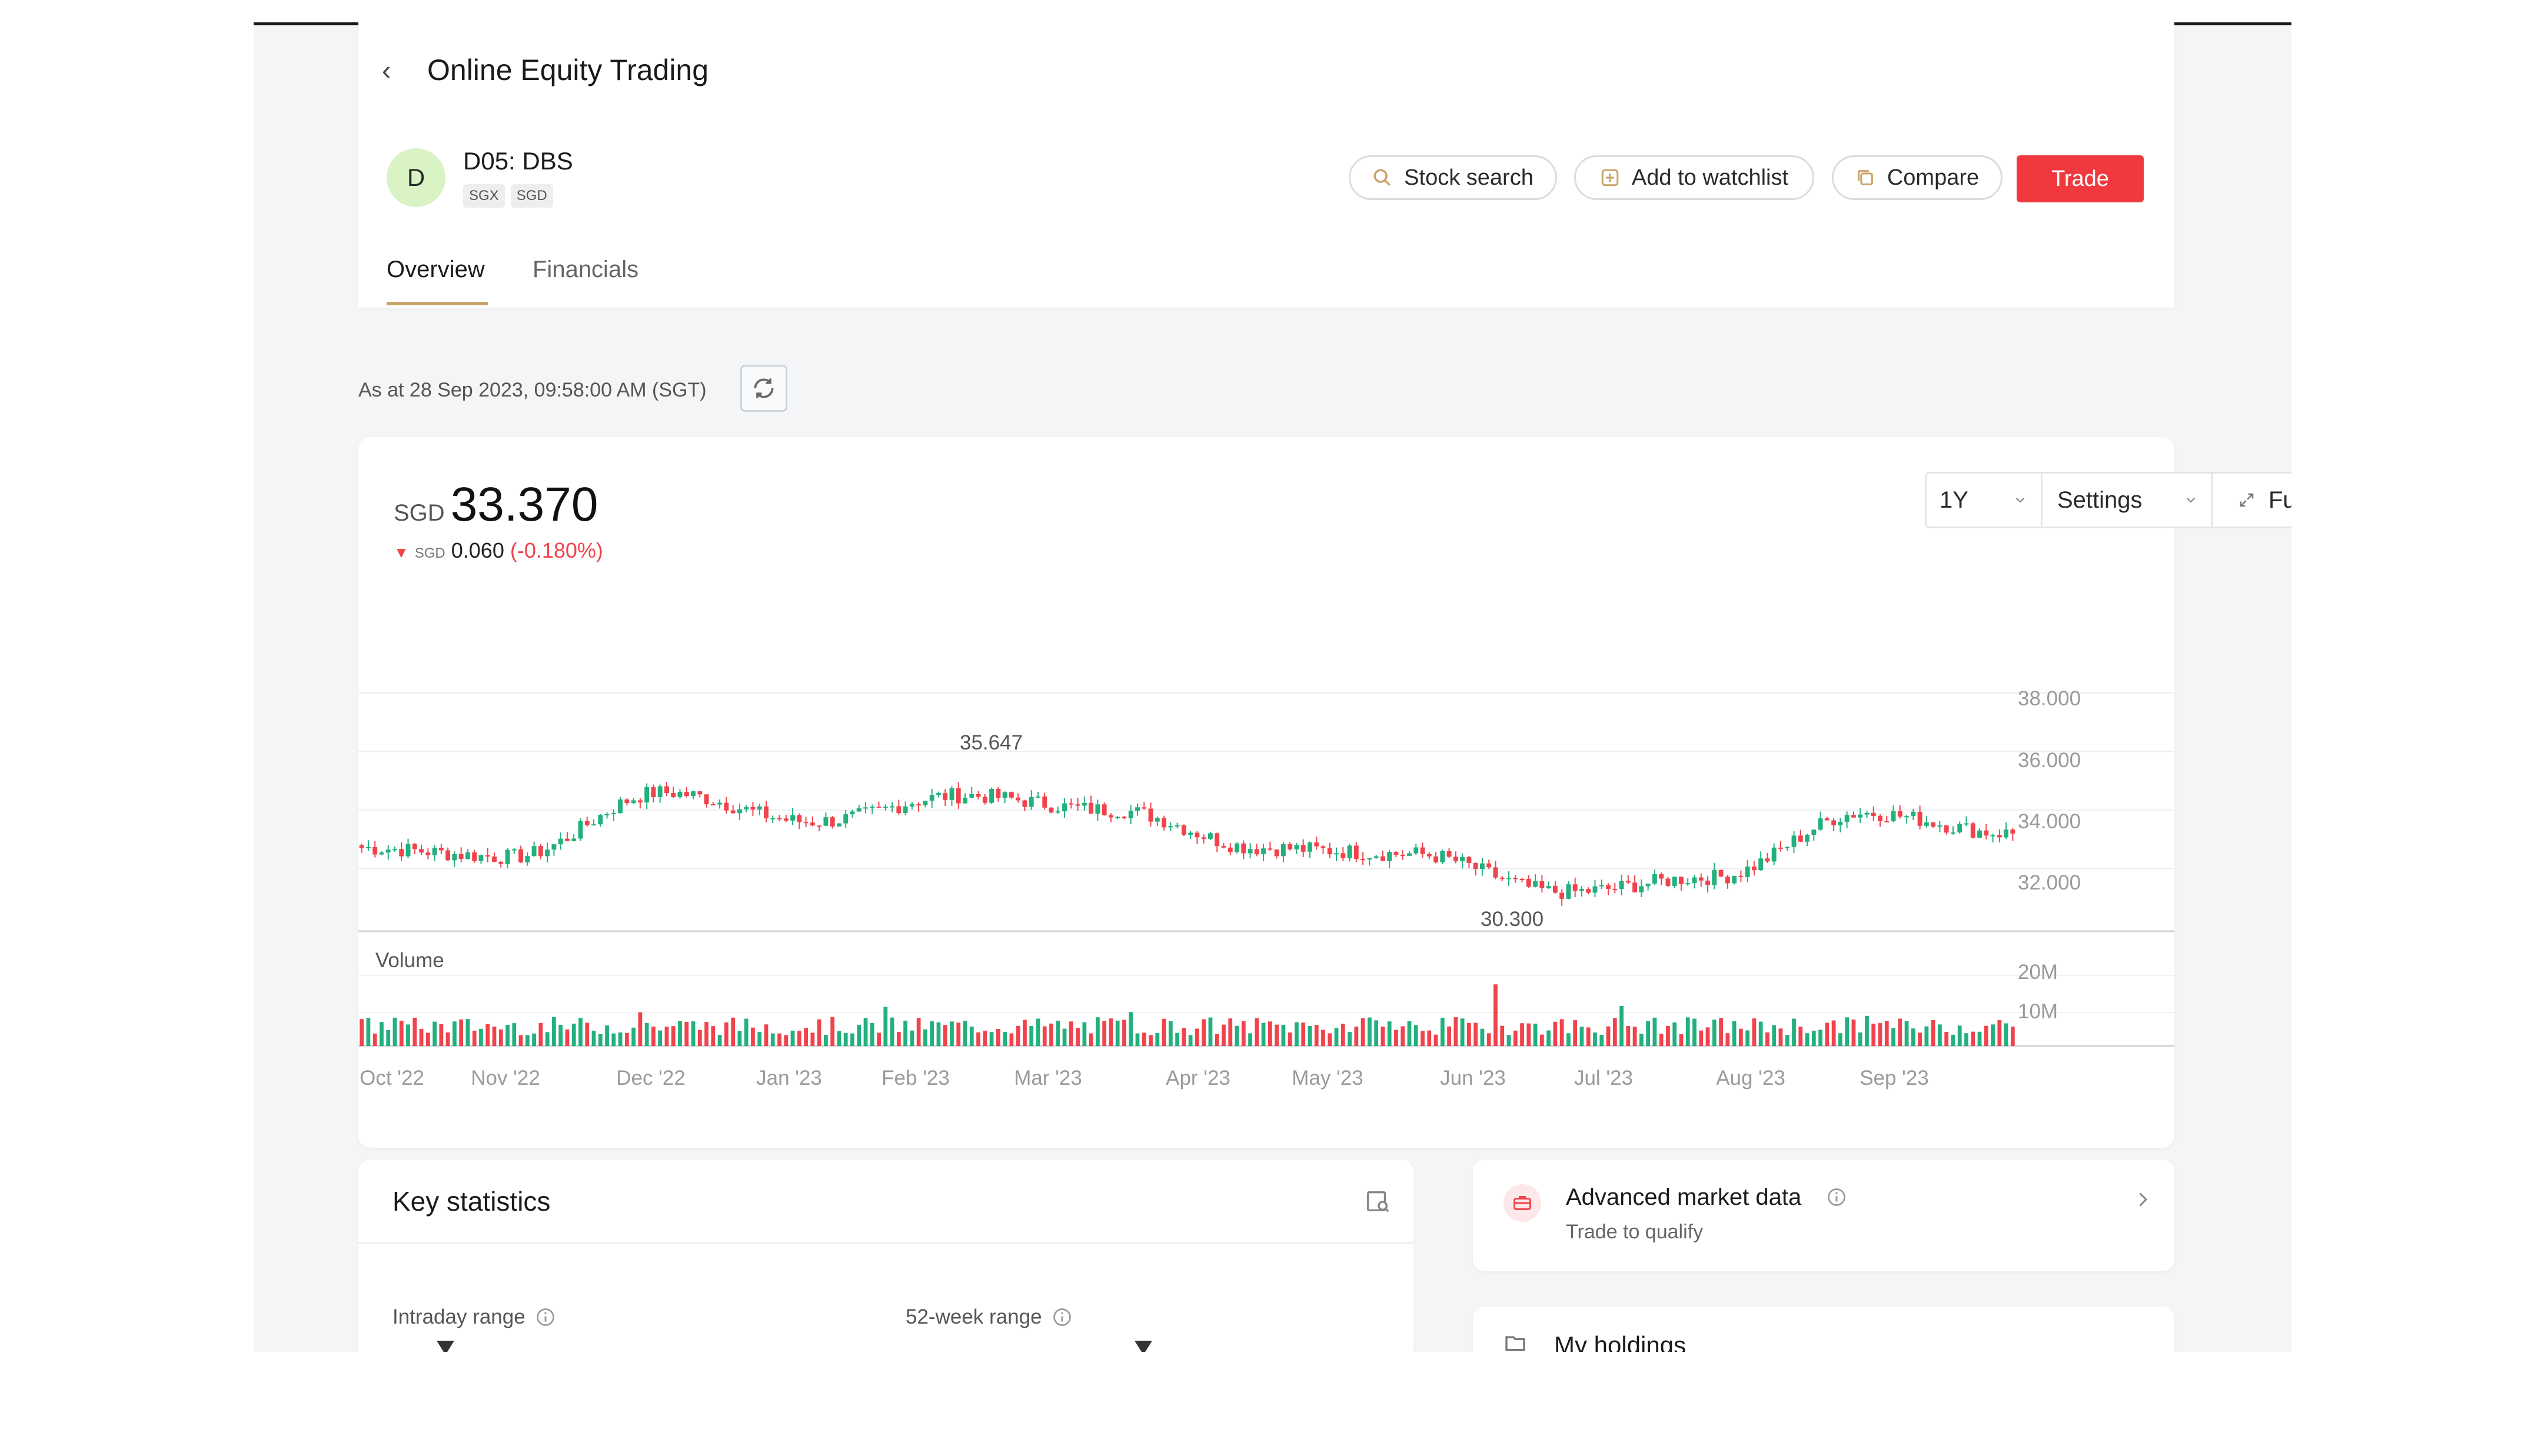  Describe the element at coordinates (1379, 1201) in the screenshot. I see `stats-detail-icon` at that location.